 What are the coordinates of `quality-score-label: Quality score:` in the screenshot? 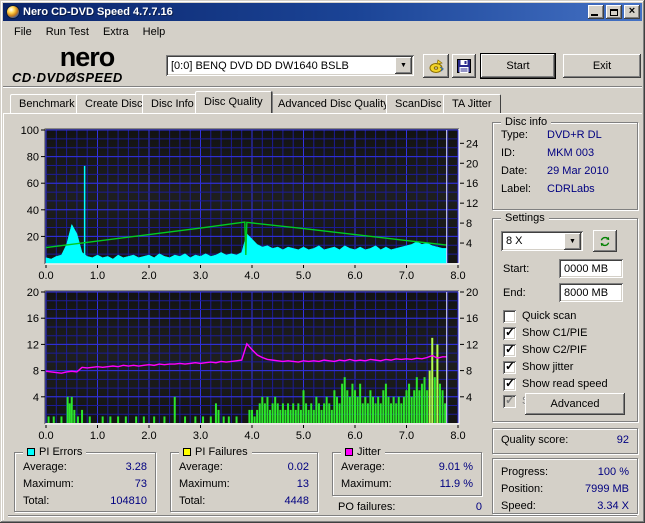 It's located at (535, 440).